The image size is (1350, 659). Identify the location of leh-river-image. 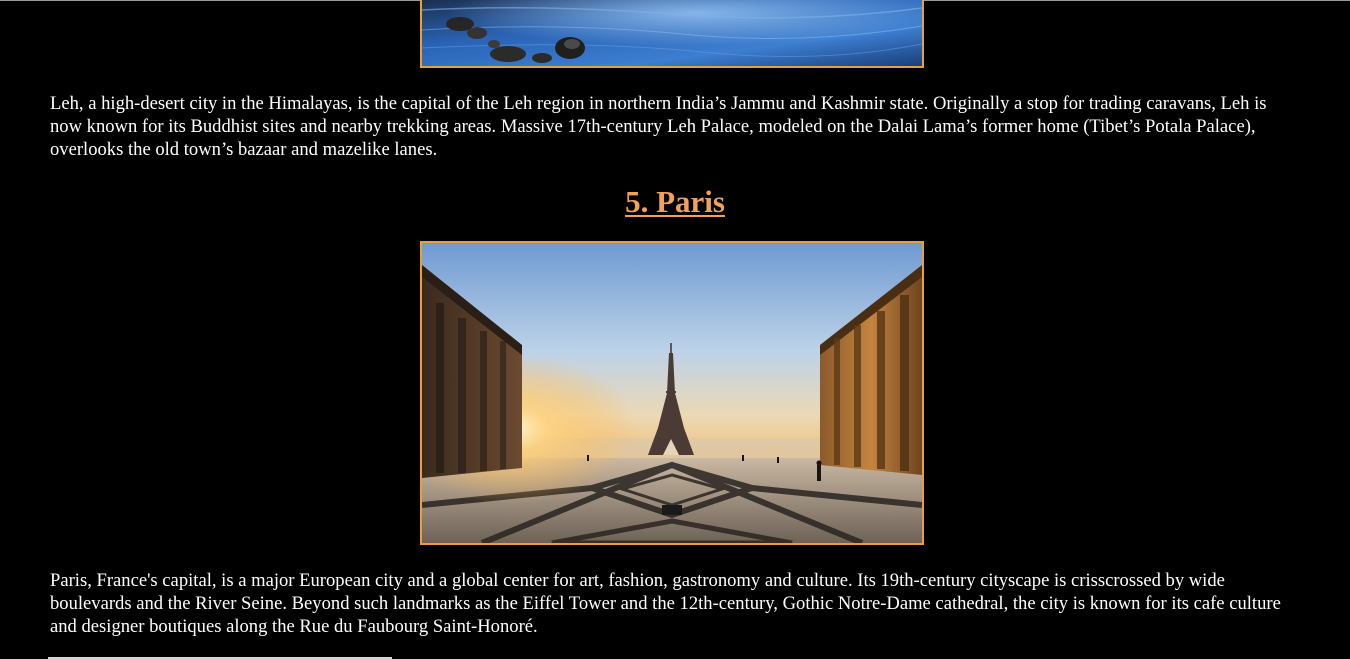
(672, 33).